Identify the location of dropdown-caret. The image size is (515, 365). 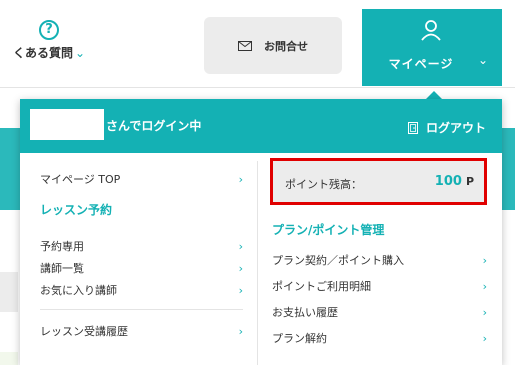
(434, 95).